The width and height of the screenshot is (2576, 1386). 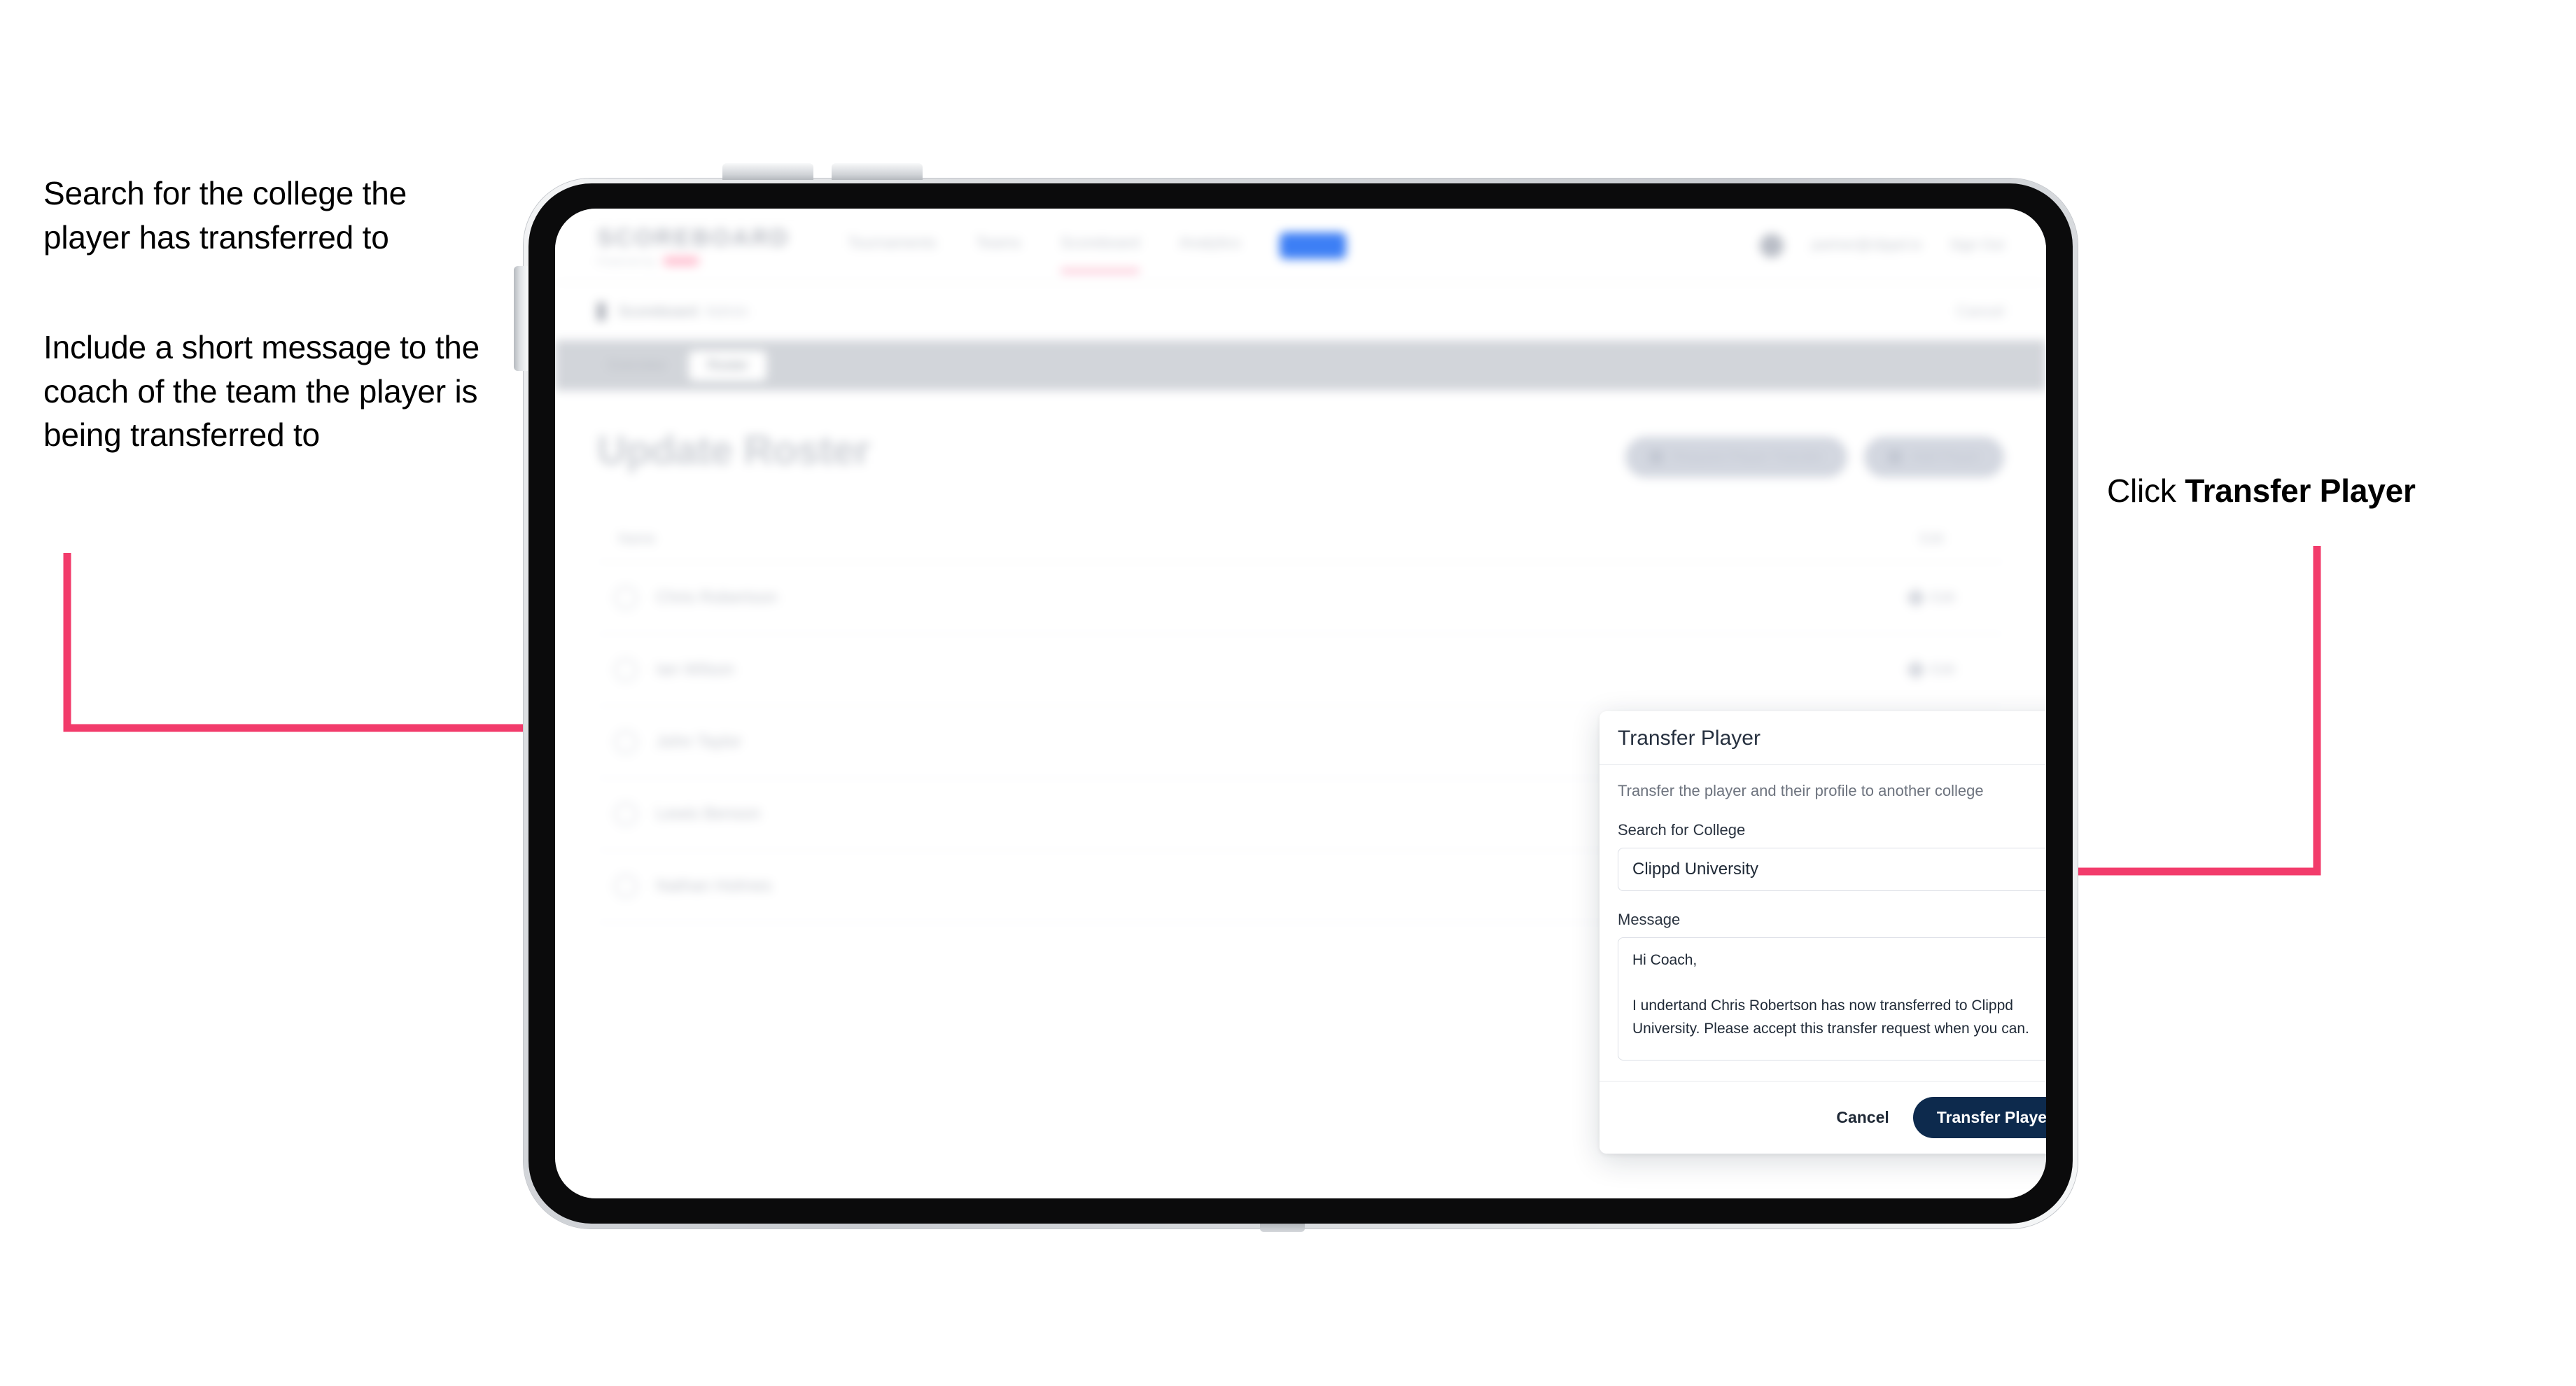 What do you see at coordinates (693, 237) in the screenshot?
I see `brand-wordmark: SCOREBOARD` at bounding box center [693, 237].